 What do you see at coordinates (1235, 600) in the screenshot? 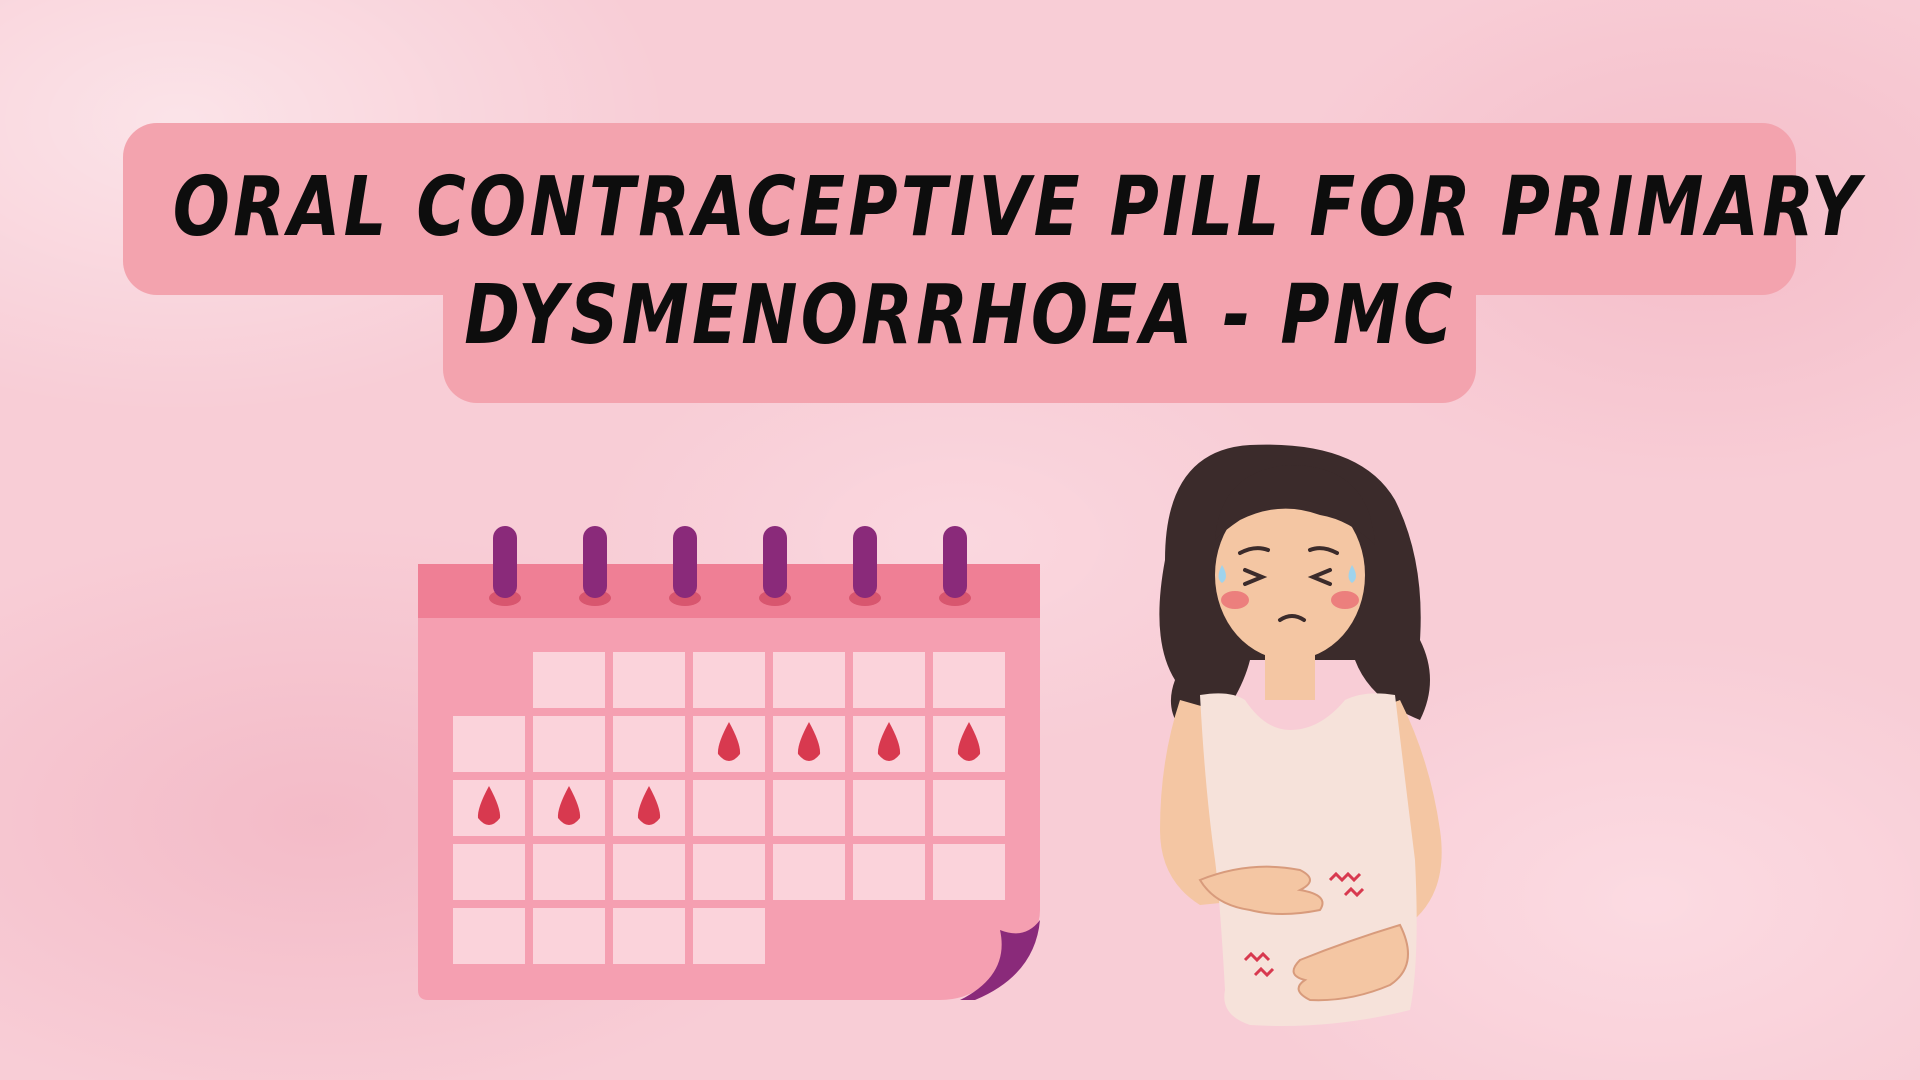
I see `left-cheek` at bounding box center [1235, 600].